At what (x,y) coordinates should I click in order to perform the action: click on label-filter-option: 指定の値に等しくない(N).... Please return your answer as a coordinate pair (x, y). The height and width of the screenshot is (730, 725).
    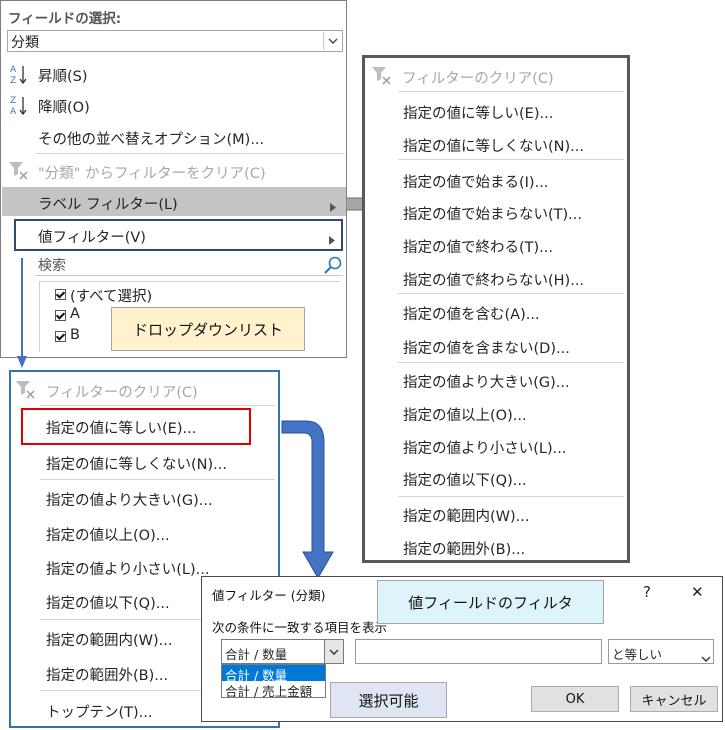
    Looking at the image, I should click on (493, 145).